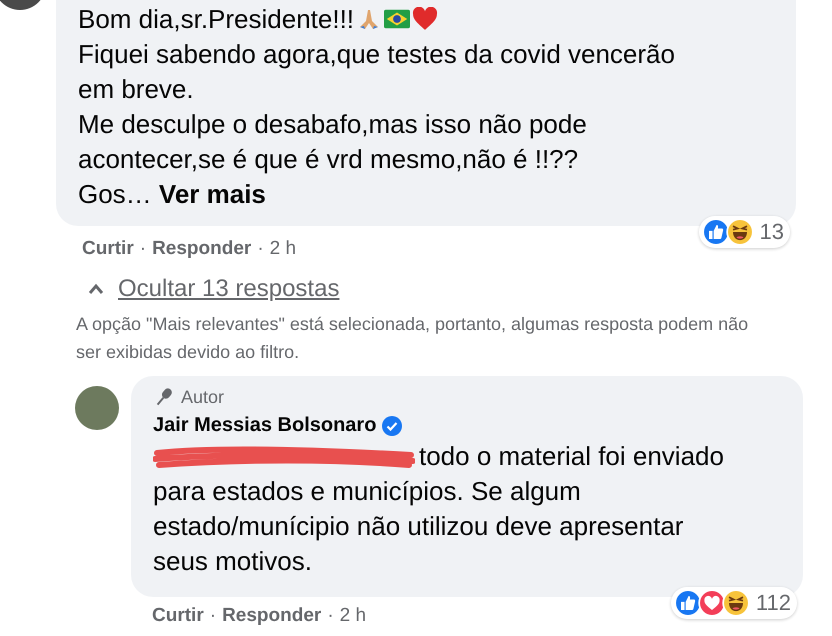 This screenshot has width=832, height=636. What do you see at coordinates (376, 71) in the screenshot?
I see `comment-text: Fiquei sabendo agora,que testes da covid vencerão em breve.` at bounding box center [376, 71].